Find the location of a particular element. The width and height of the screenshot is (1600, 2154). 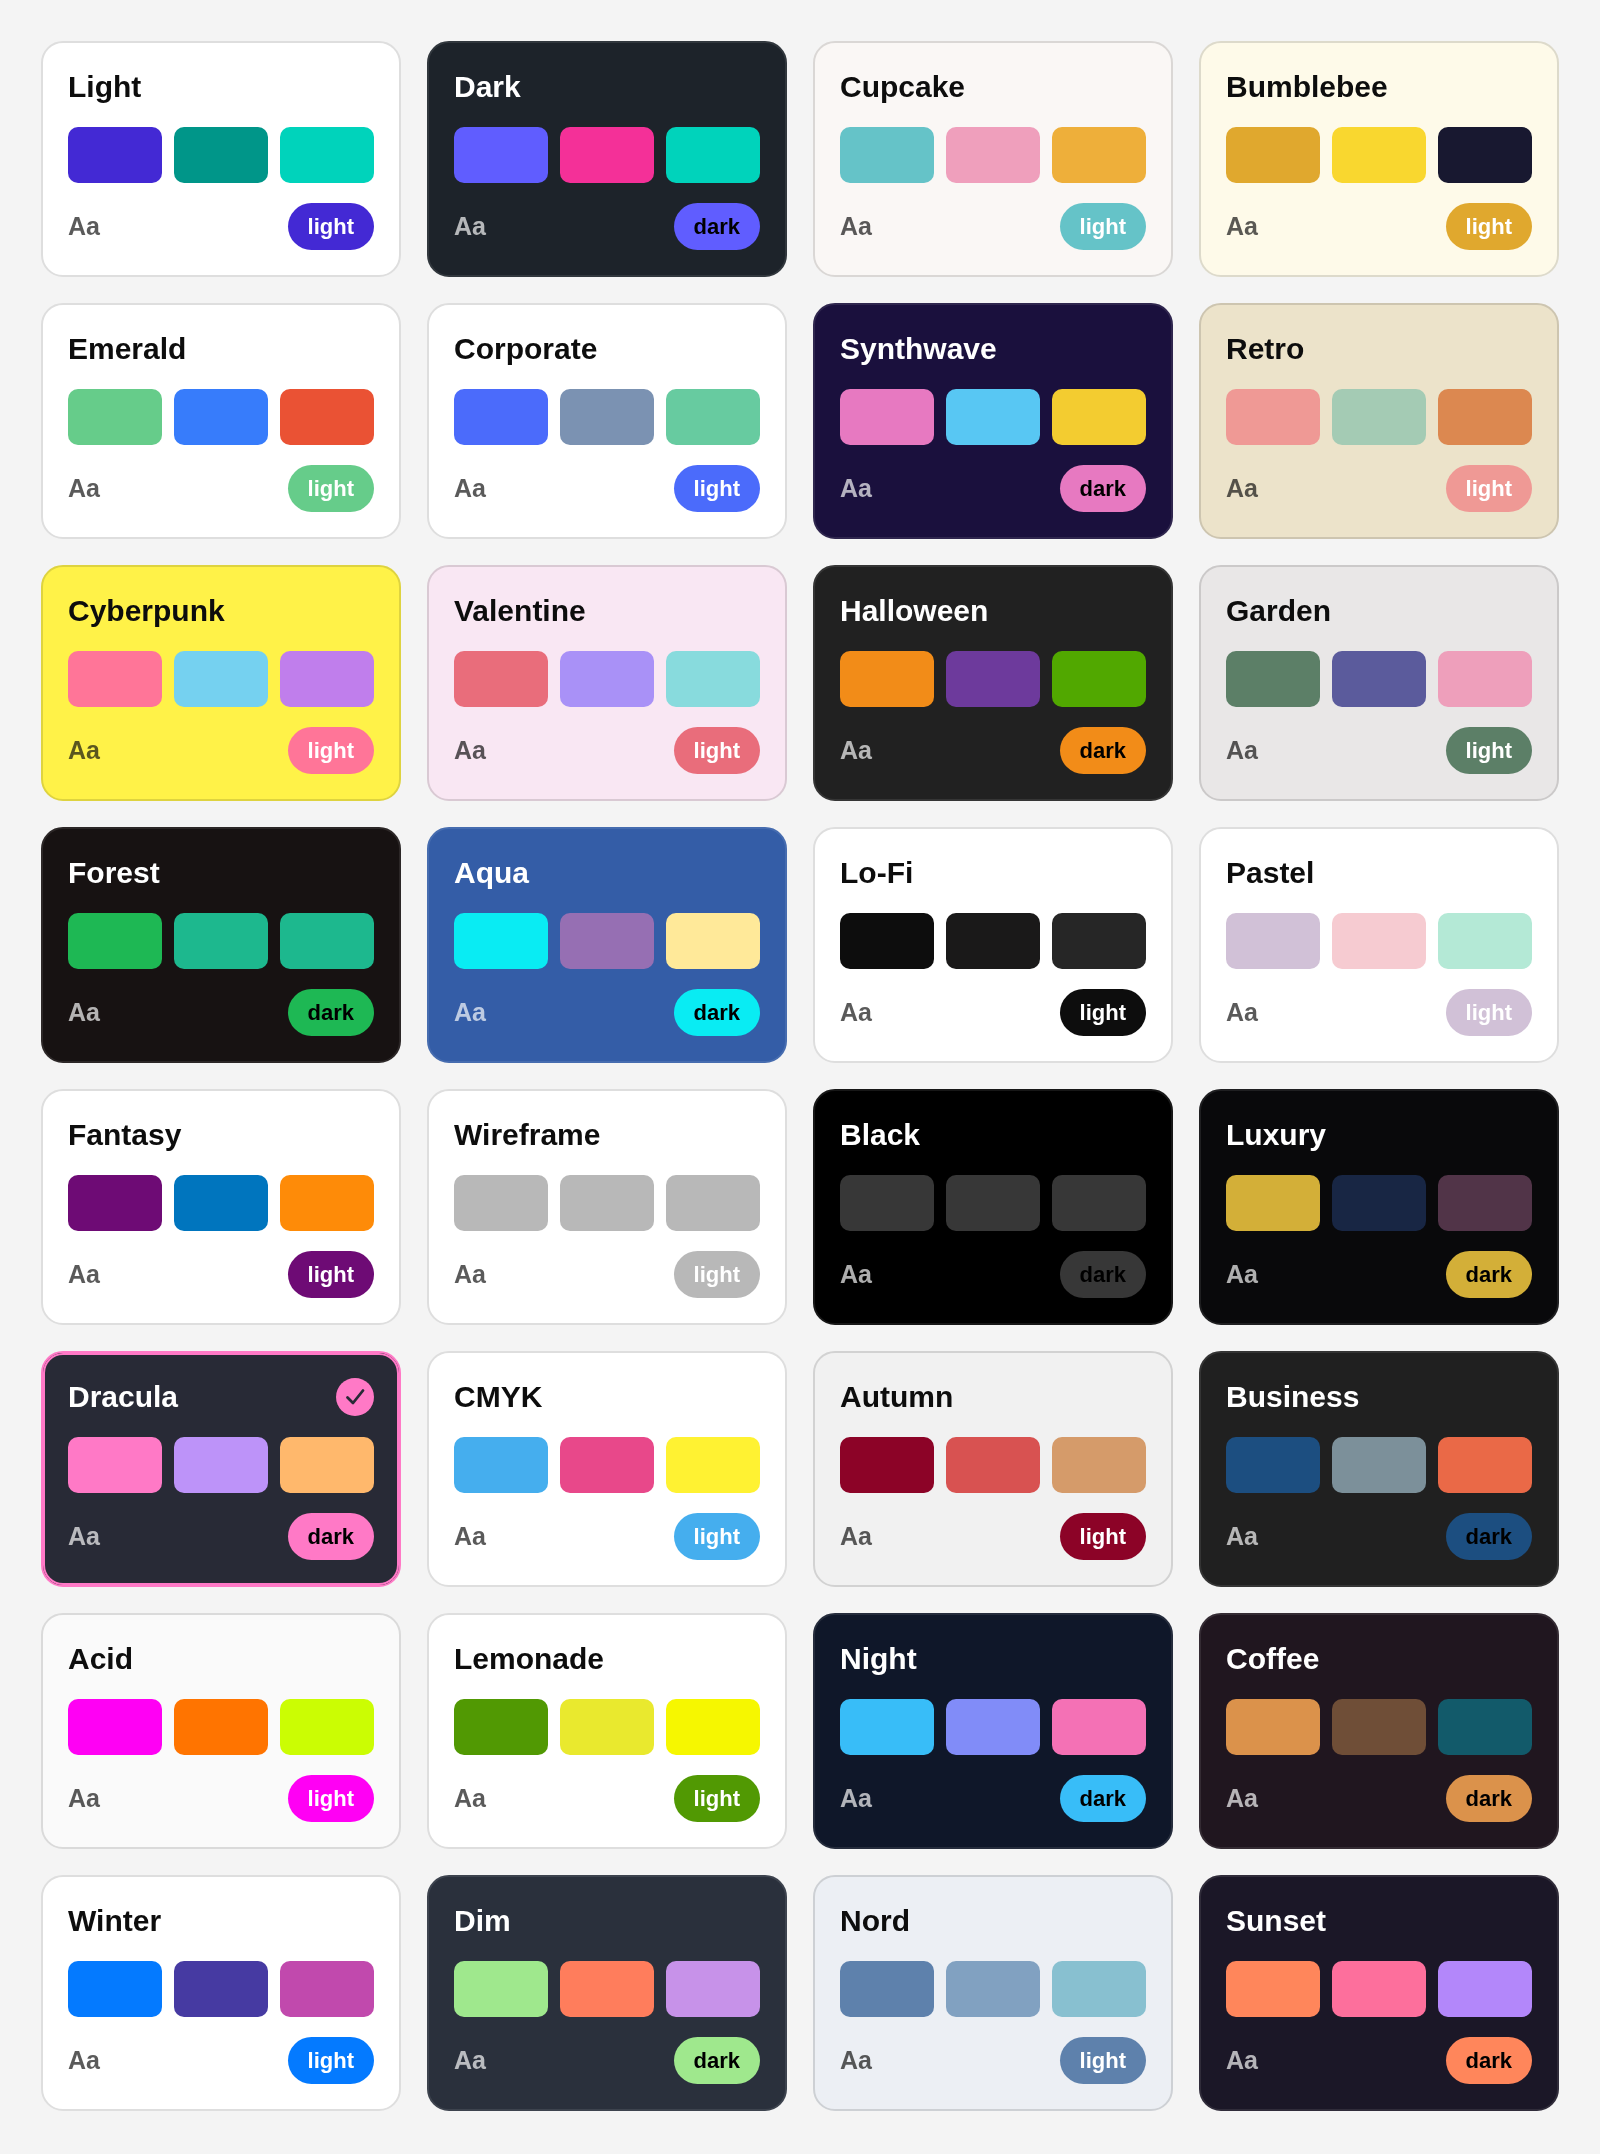

theme-name: Lemonade is located at coordinates (529, 1659).